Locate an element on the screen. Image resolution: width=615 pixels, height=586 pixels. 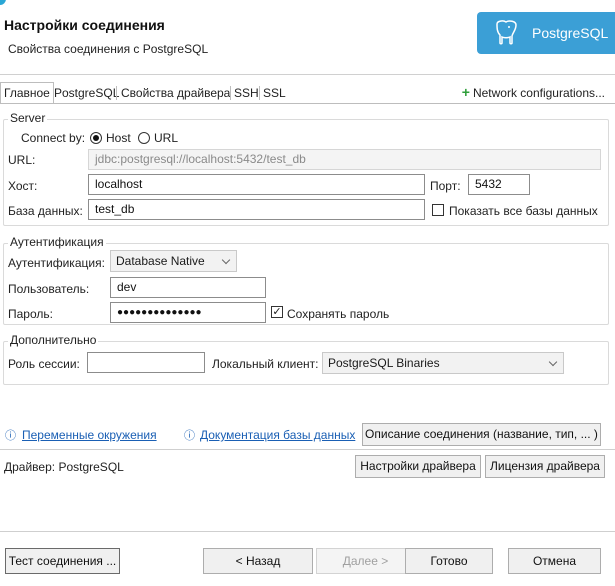
tab-main: Главное is located at coordinates (27, 93).